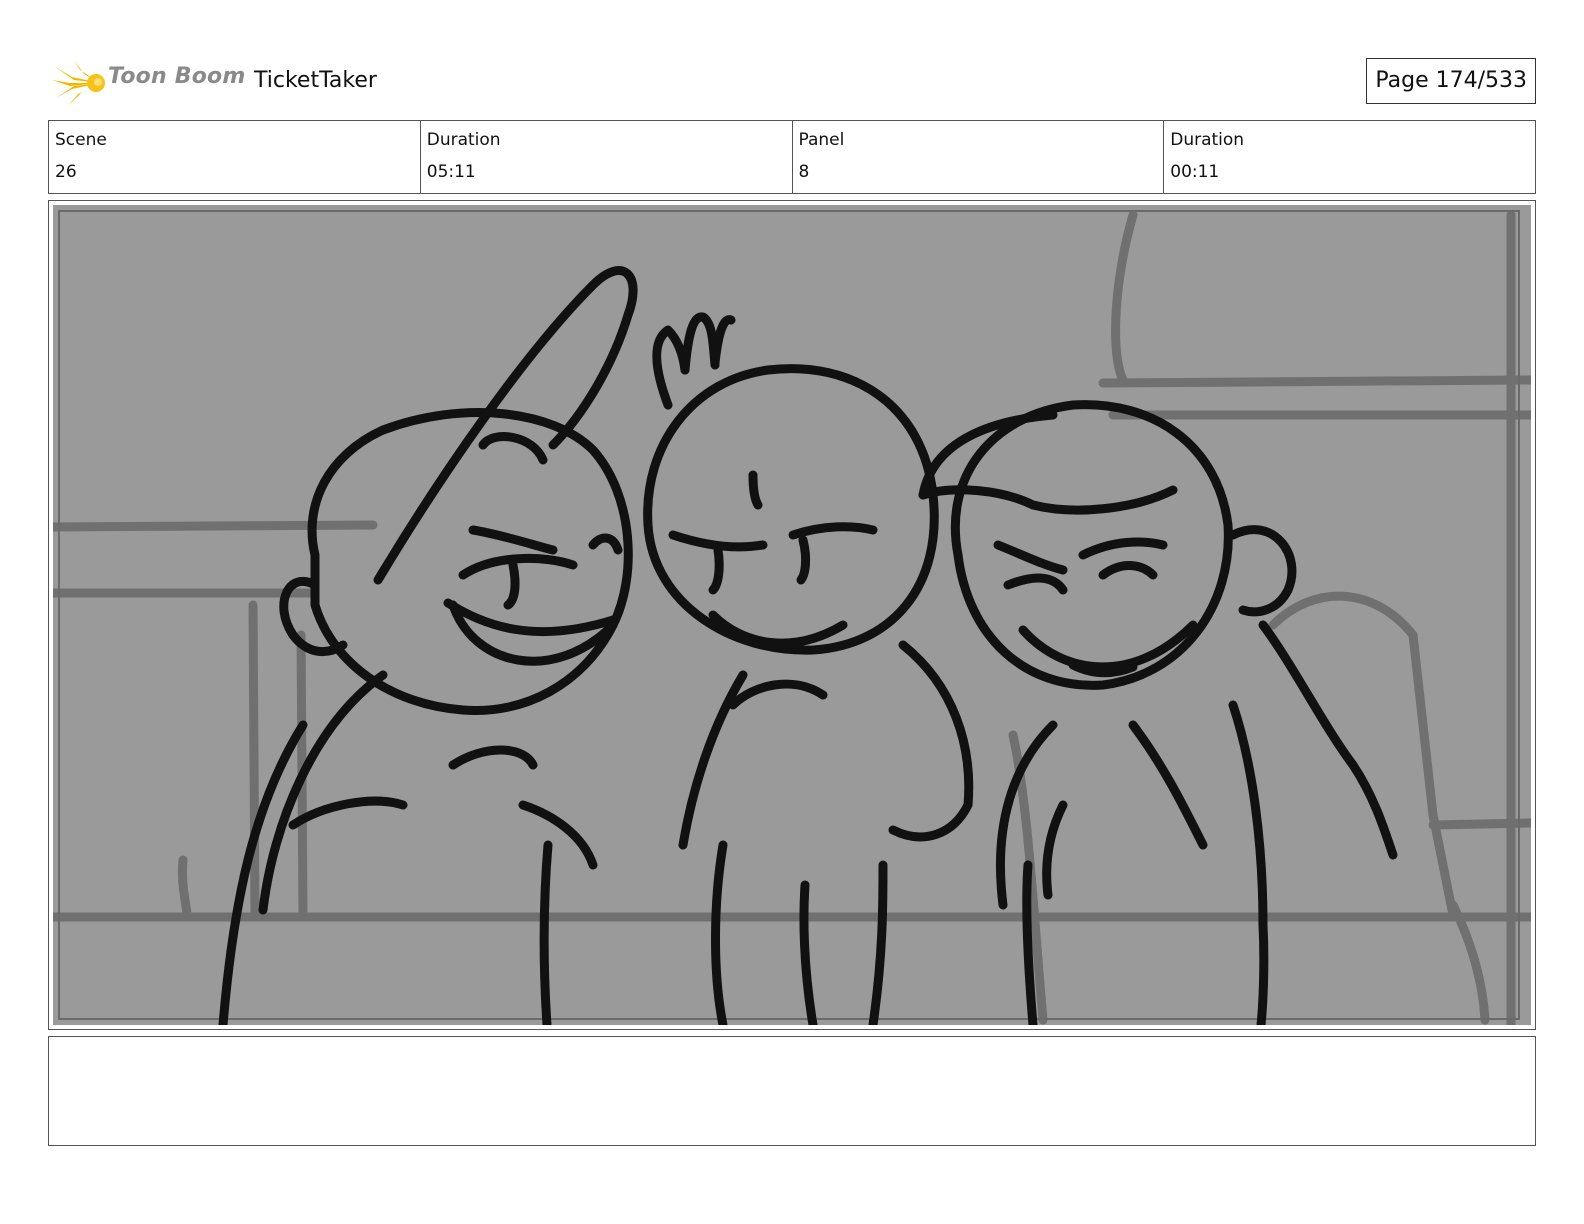 The image size is (1584, 1224). Describe the element at coordinates (804, 172) in the screenshot. I see `panel-value: 8` at that location.